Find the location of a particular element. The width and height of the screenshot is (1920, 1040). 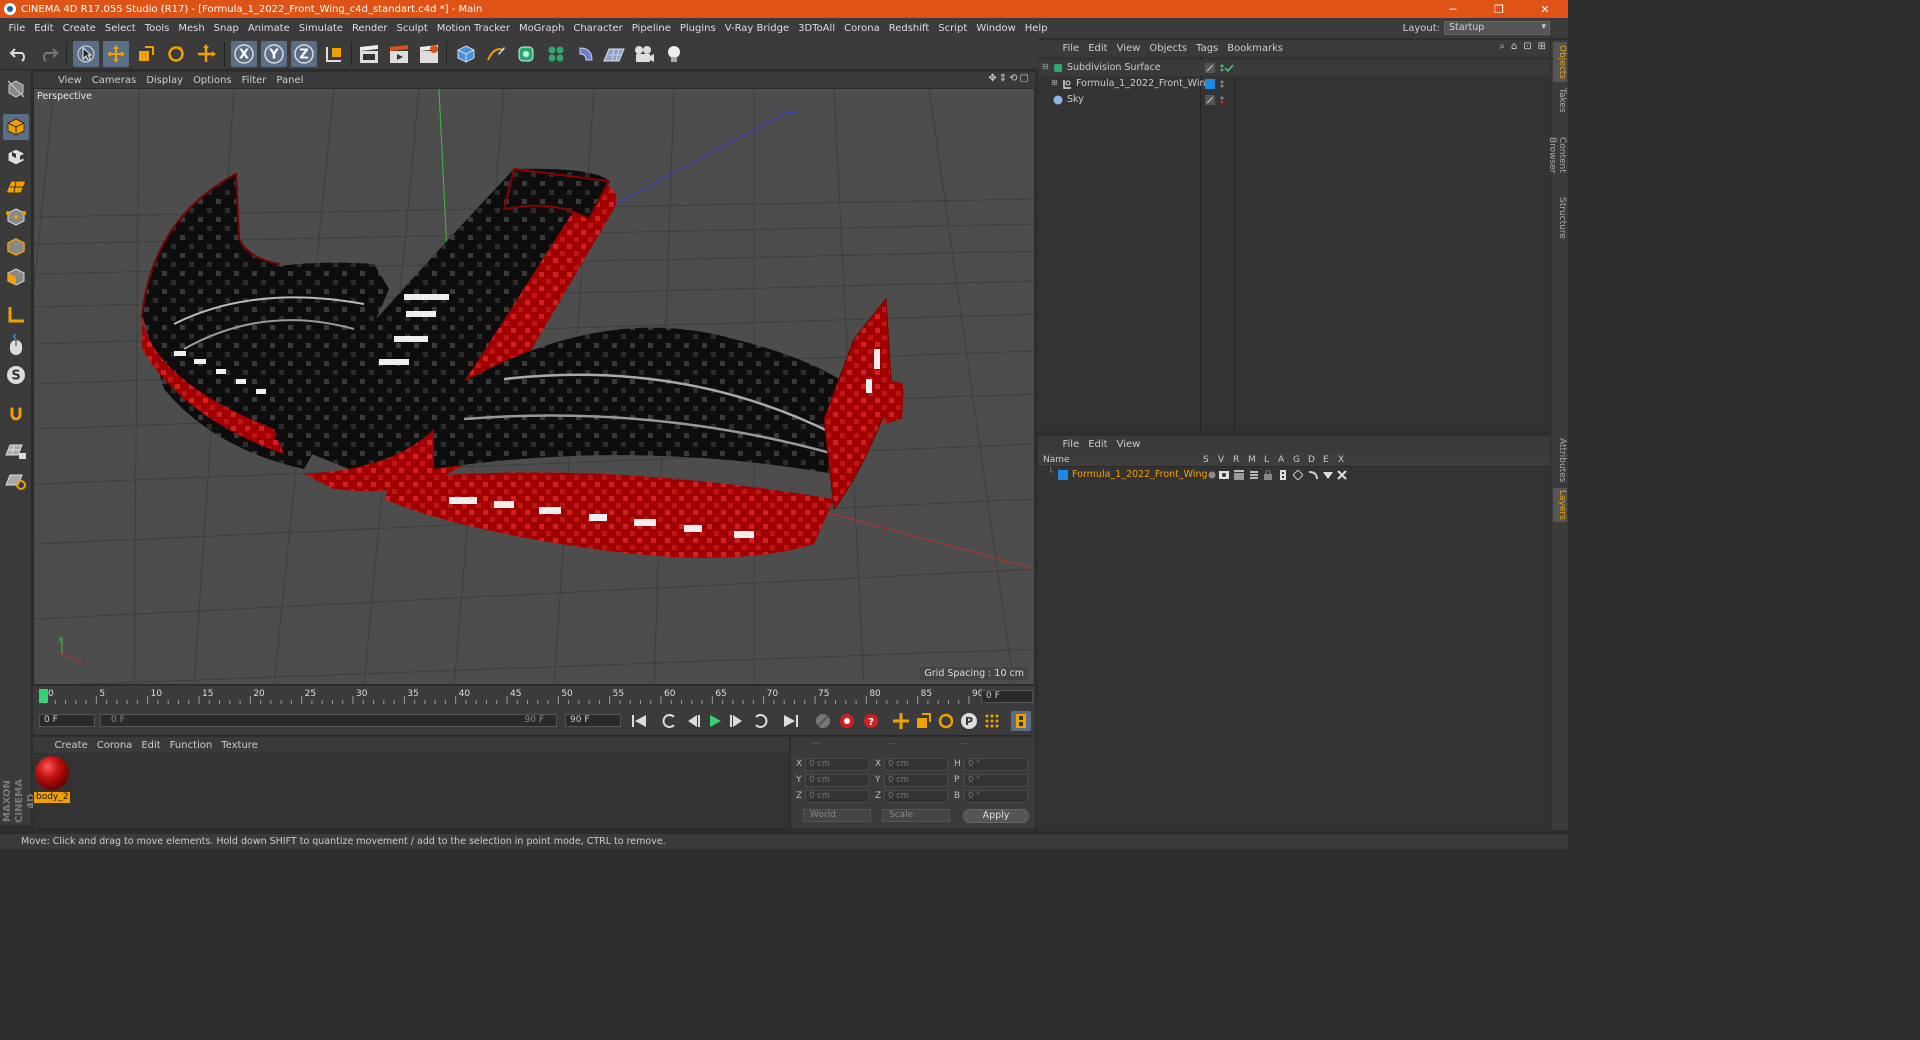

menu-vray-bridge: V-Ray Bridge is located at coordinates (756, 28).